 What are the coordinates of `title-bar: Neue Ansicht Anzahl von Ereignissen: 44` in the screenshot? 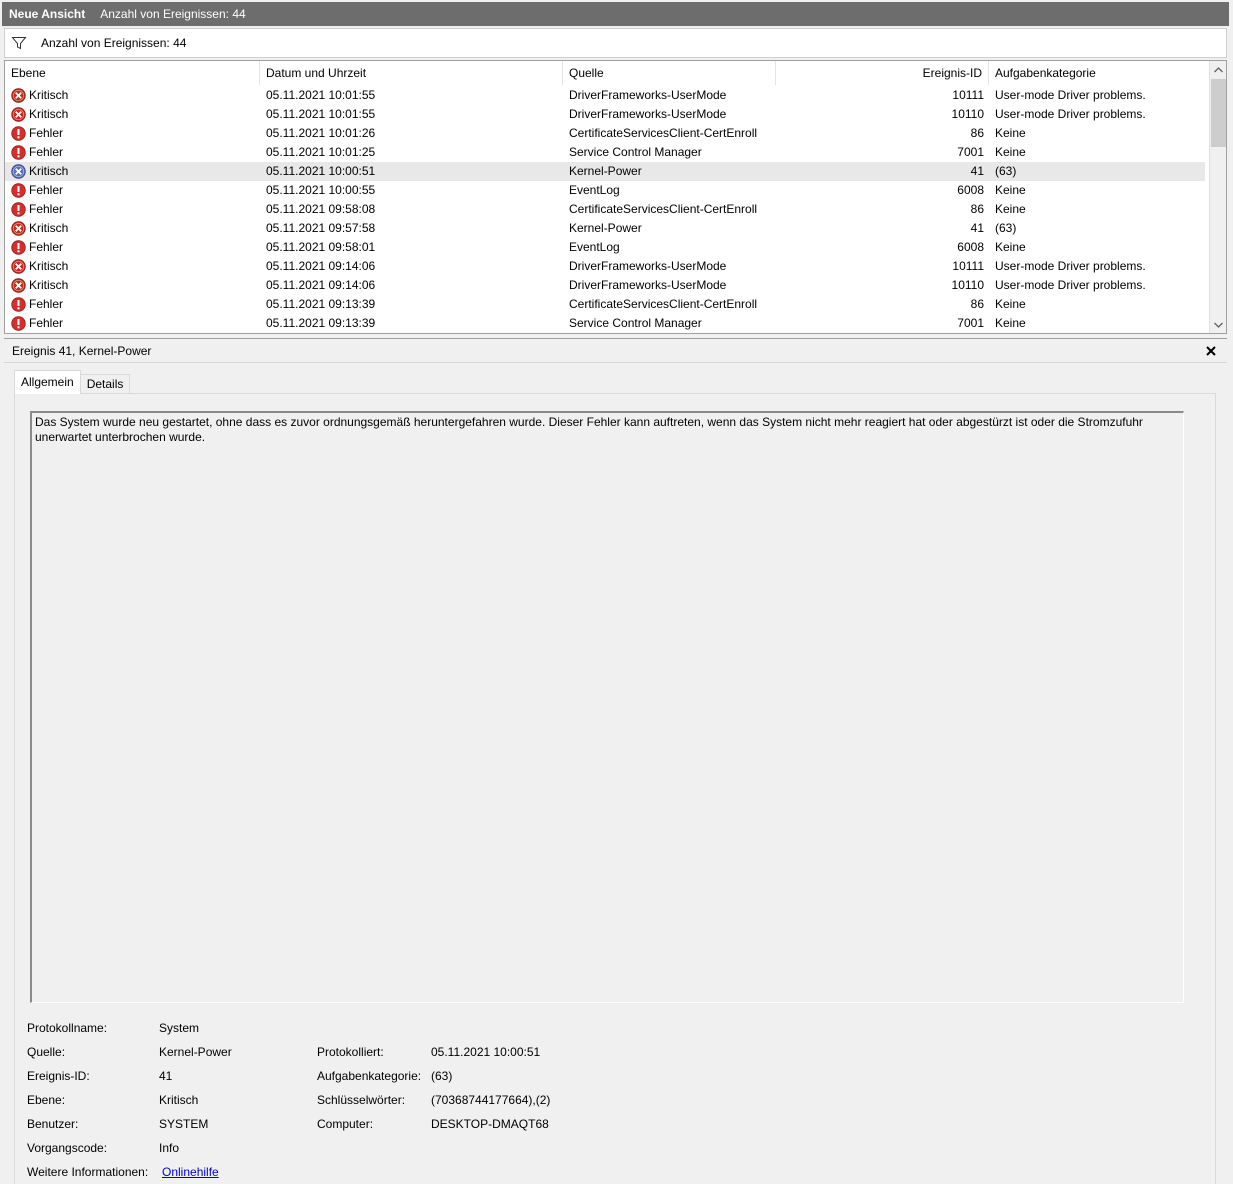 It's located at (615, 14).